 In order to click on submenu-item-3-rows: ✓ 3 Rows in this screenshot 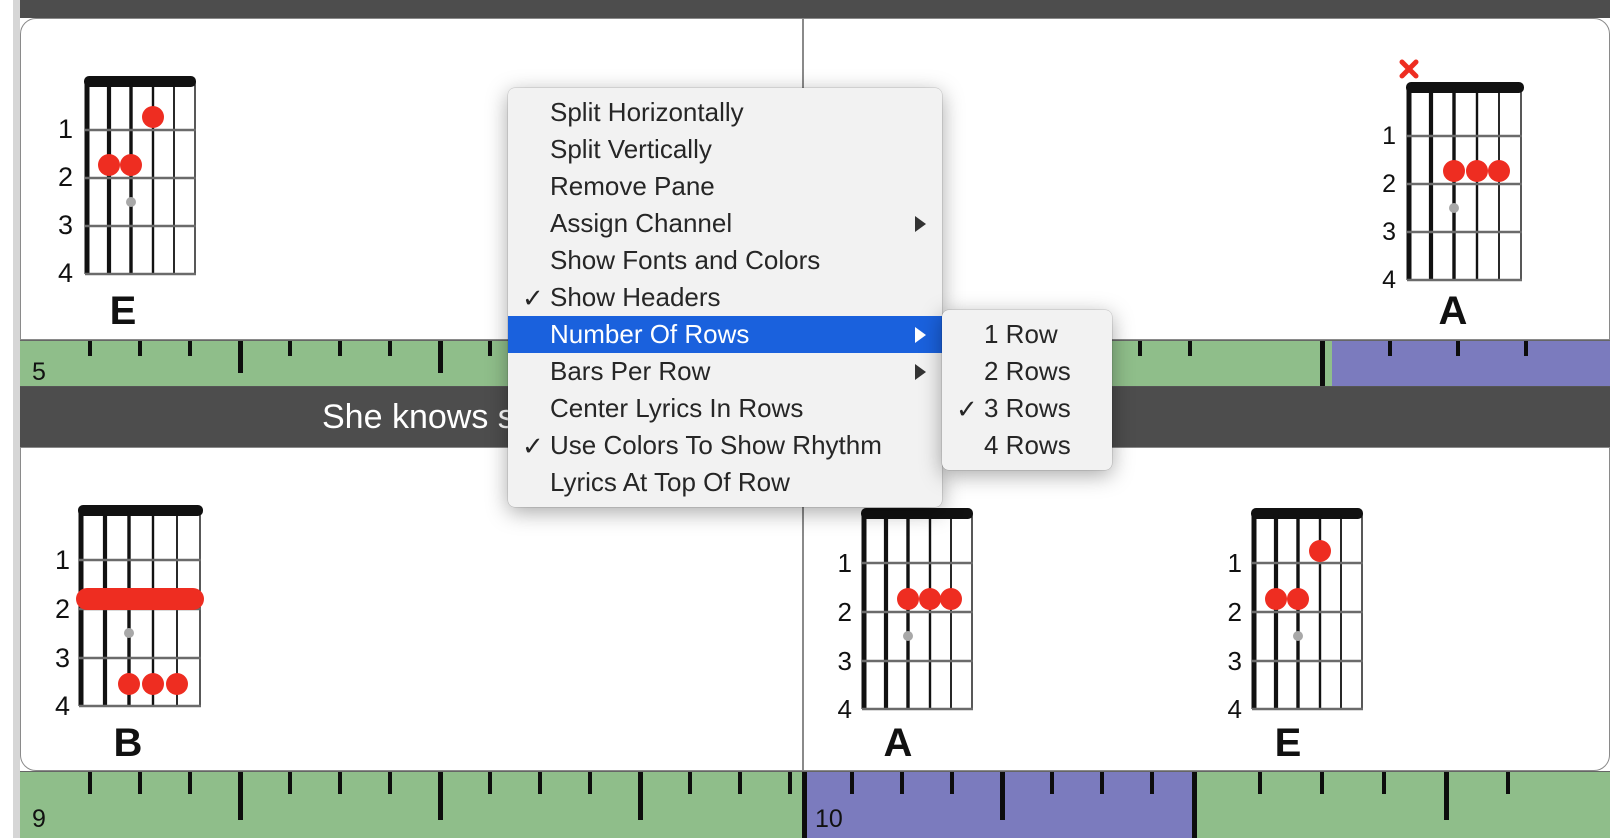, I will do `click(1027, 408)`.